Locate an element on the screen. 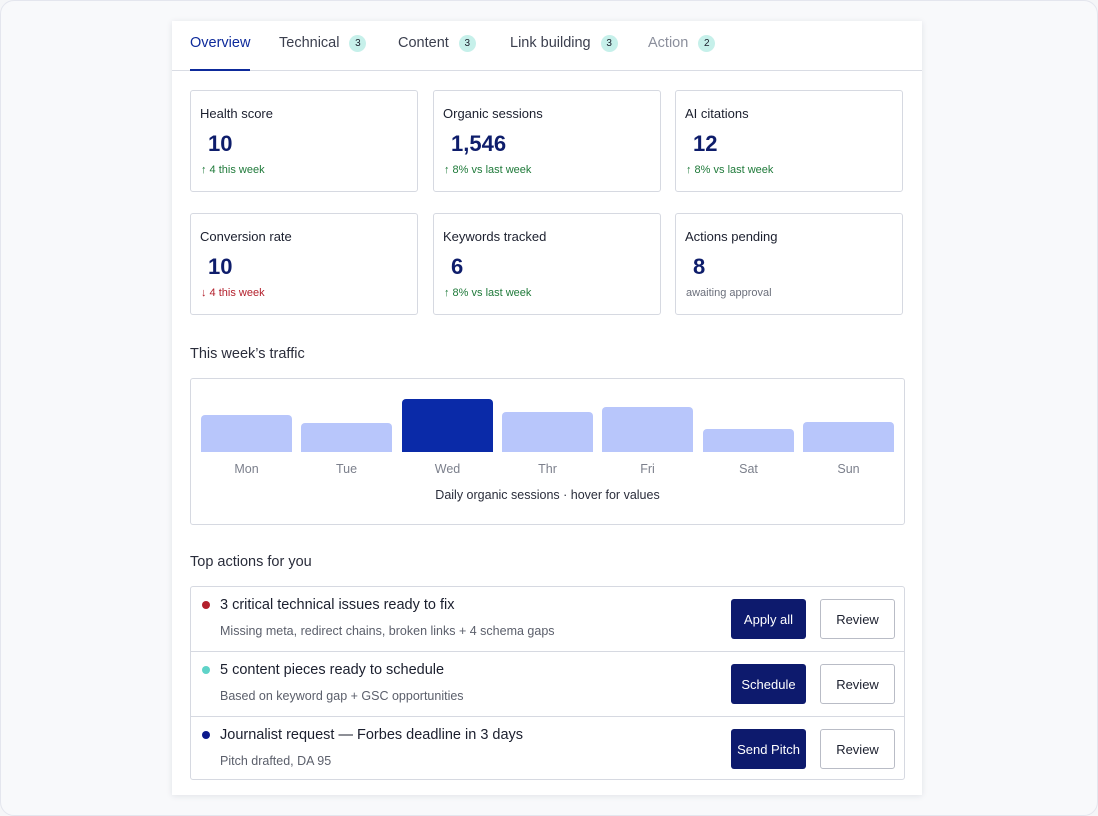 The height and width of the screenshot is (816, 1098). tab-content: Content 3 is located at coordinates (437, 45).